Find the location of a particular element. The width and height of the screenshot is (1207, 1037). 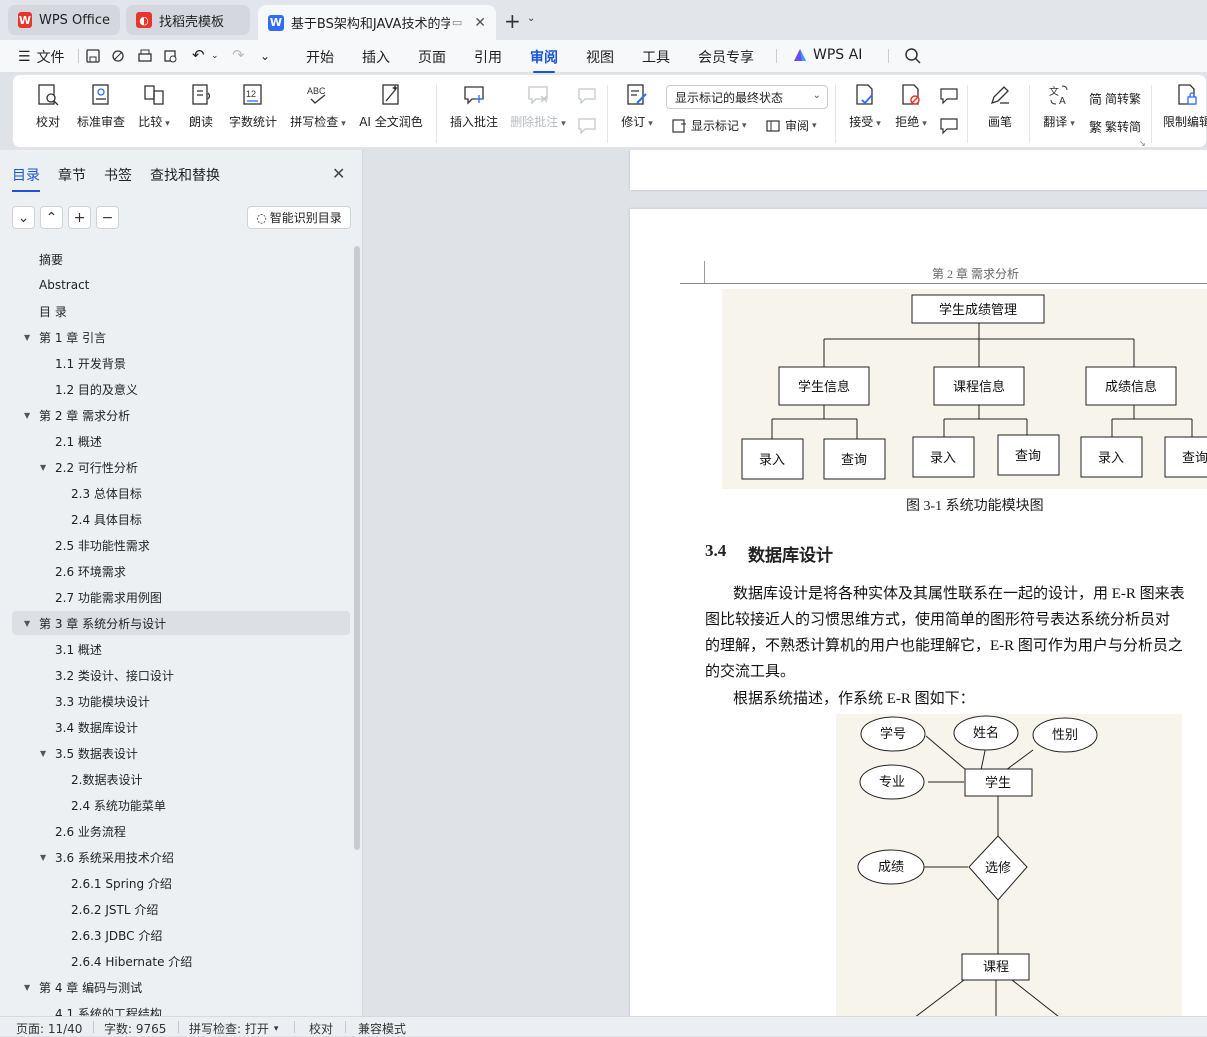

toc-item: 2.数据表设计 is located at coordinates (176, 779).